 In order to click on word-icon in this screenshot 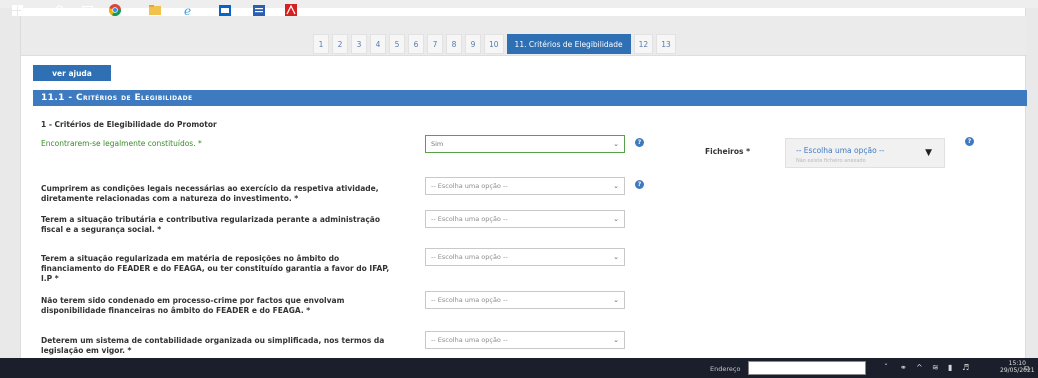, I will do `click(259, 10)`.